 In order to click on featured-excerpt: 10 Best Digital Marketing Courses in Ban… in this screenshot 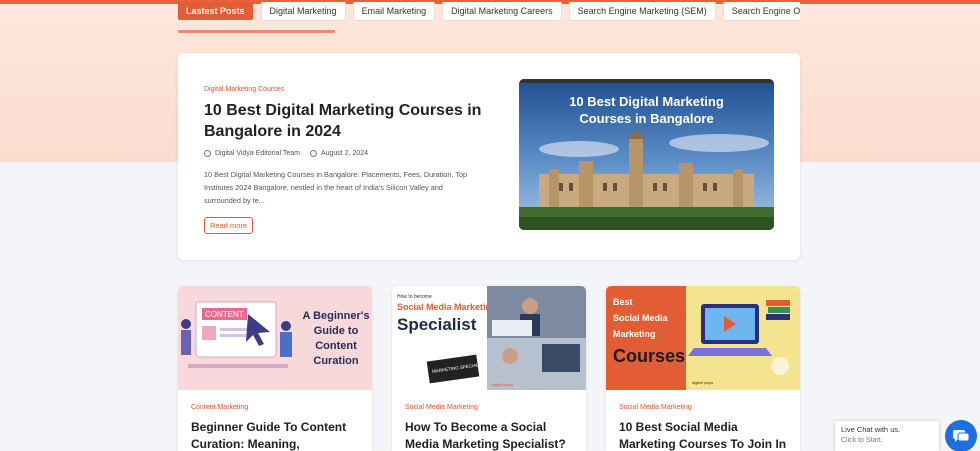, I will do `click(336, 187)`.